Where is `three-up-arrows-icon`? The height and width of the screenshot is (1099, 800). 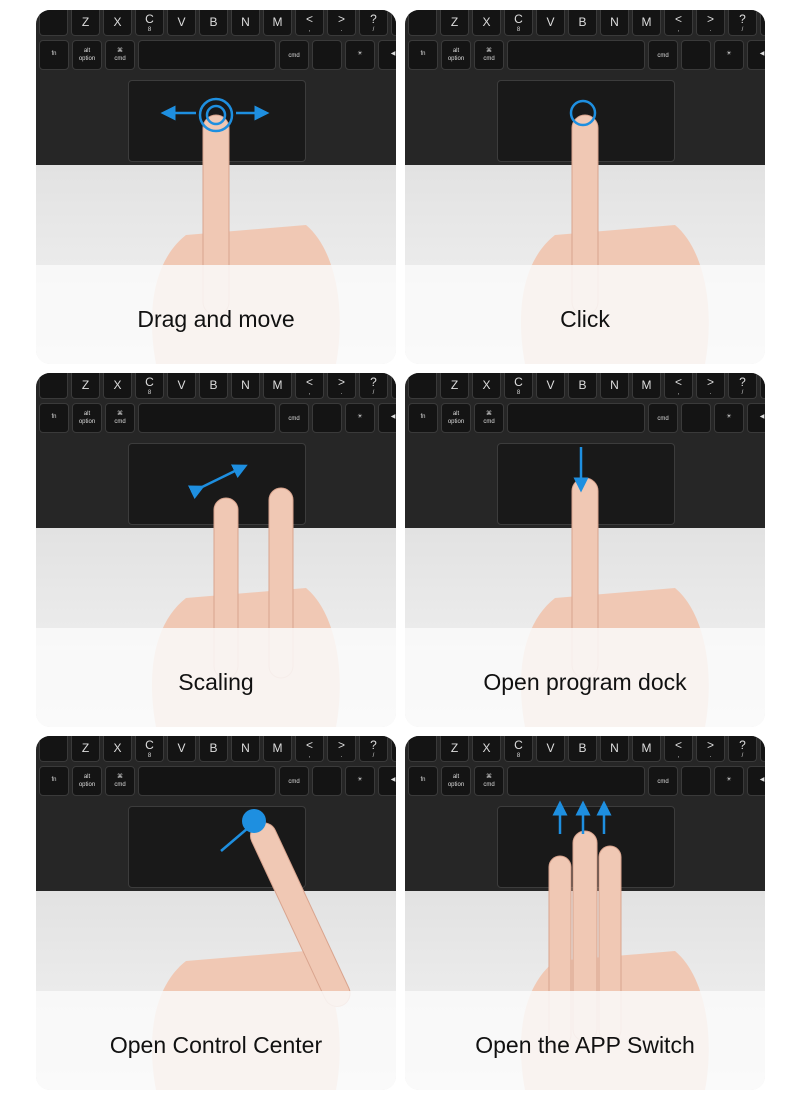 three-up-arrows-icon is located at coordinates (582, 817).